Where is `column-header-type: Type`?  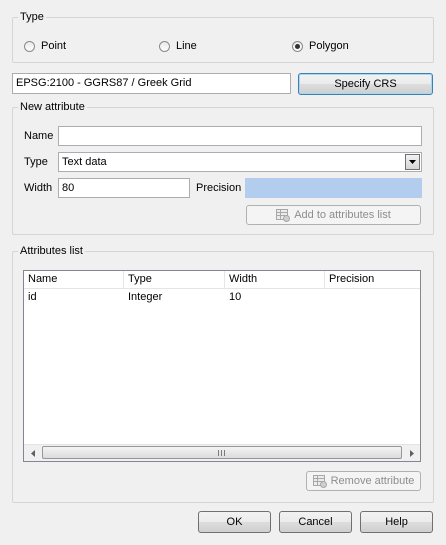 column-header-type: Type is located at coordinates (174, 279).